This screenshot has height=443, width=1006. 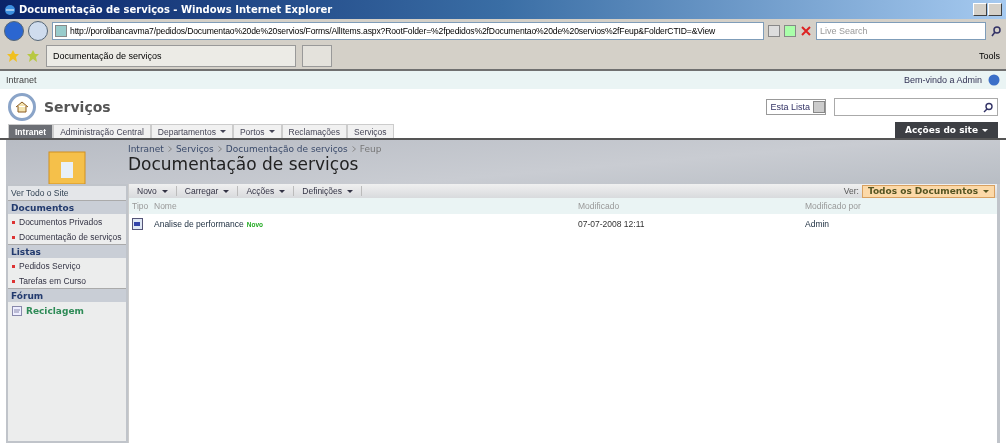 What do you see at coordinates (408, 31) in the screenshot?
I see `address-field: http://porolibancavma7/pedidos/Documentao%20de%20servios/Forms/AllItems.aspx?RootFolder=%2fpedidos%2fDocumentao%20de%20servios%2fFeup&FolderCTID=&View` at bounding box center [408, 31].